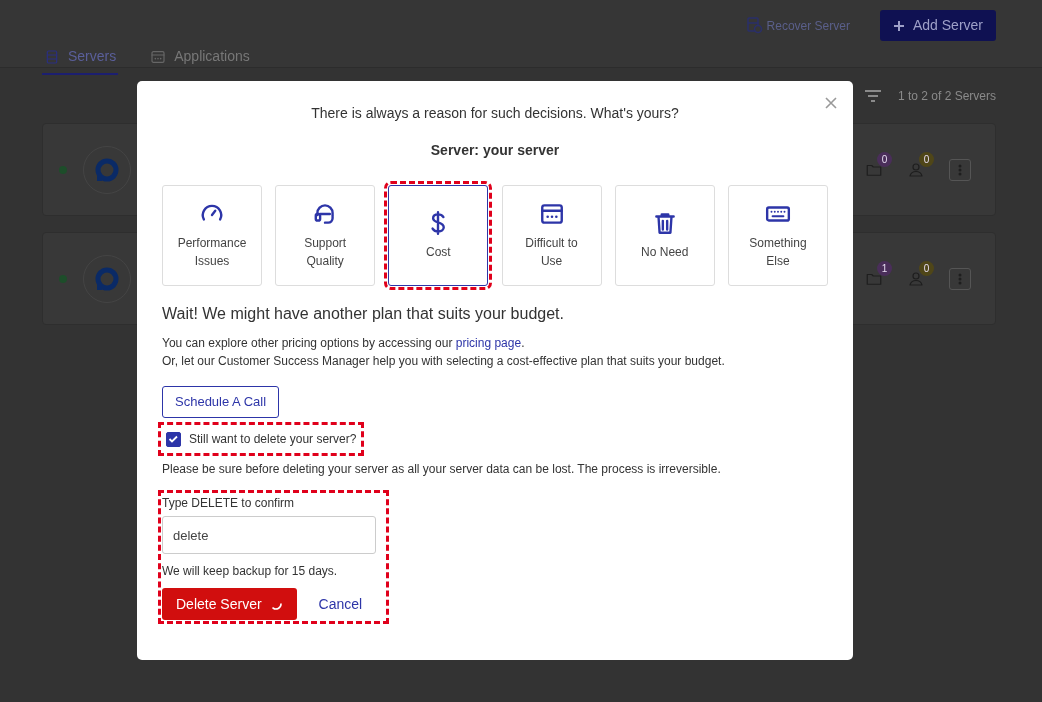 The height and width of the screenshot is (702, 1042). I want to click on checkbox, so click(173, 439).